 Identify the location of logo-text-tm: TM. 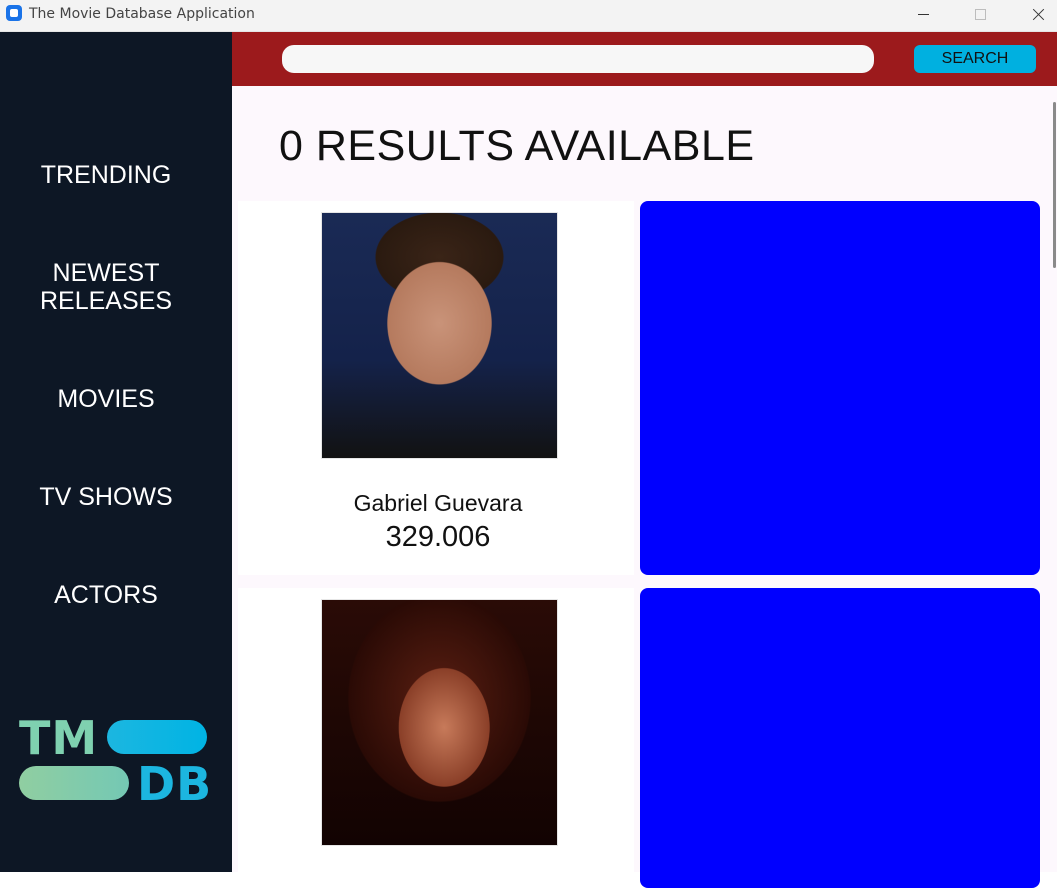
(59, 738).